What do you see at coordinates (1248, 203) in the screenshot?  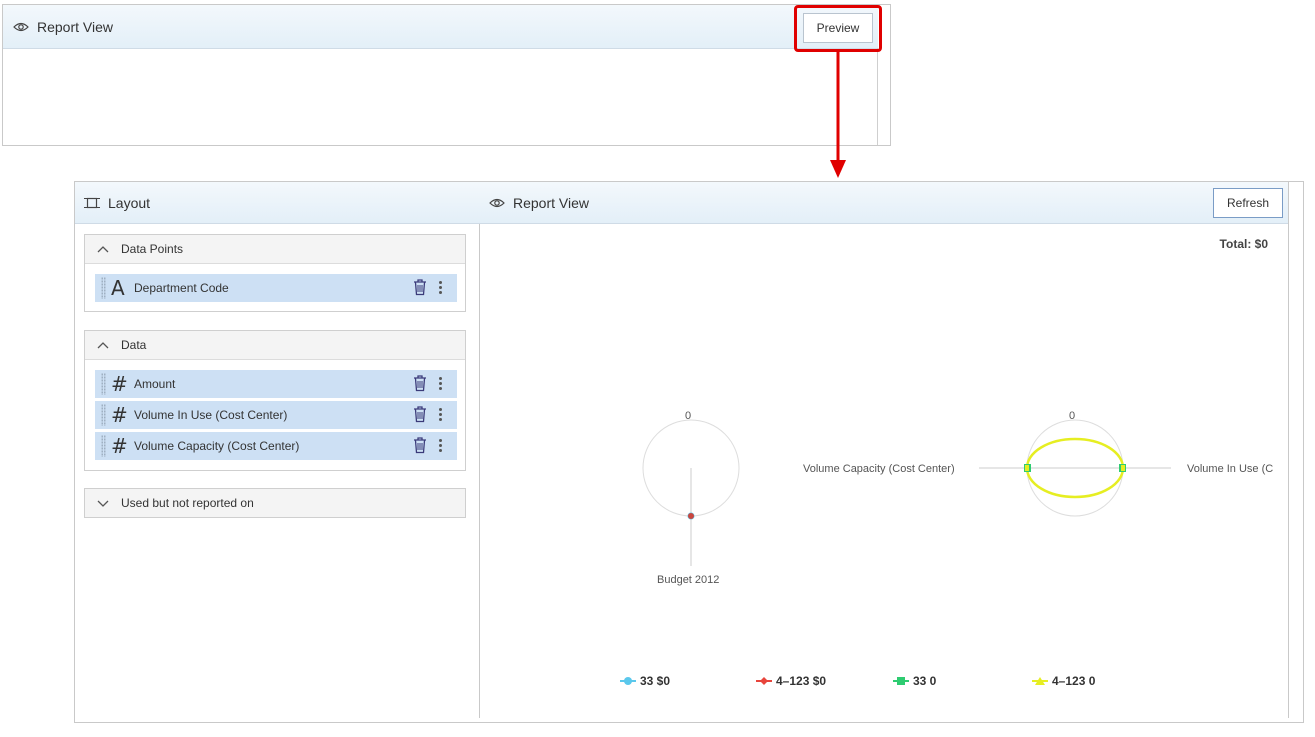 I see `refresh-button: Refresh` at bounding box center [1248, 203].